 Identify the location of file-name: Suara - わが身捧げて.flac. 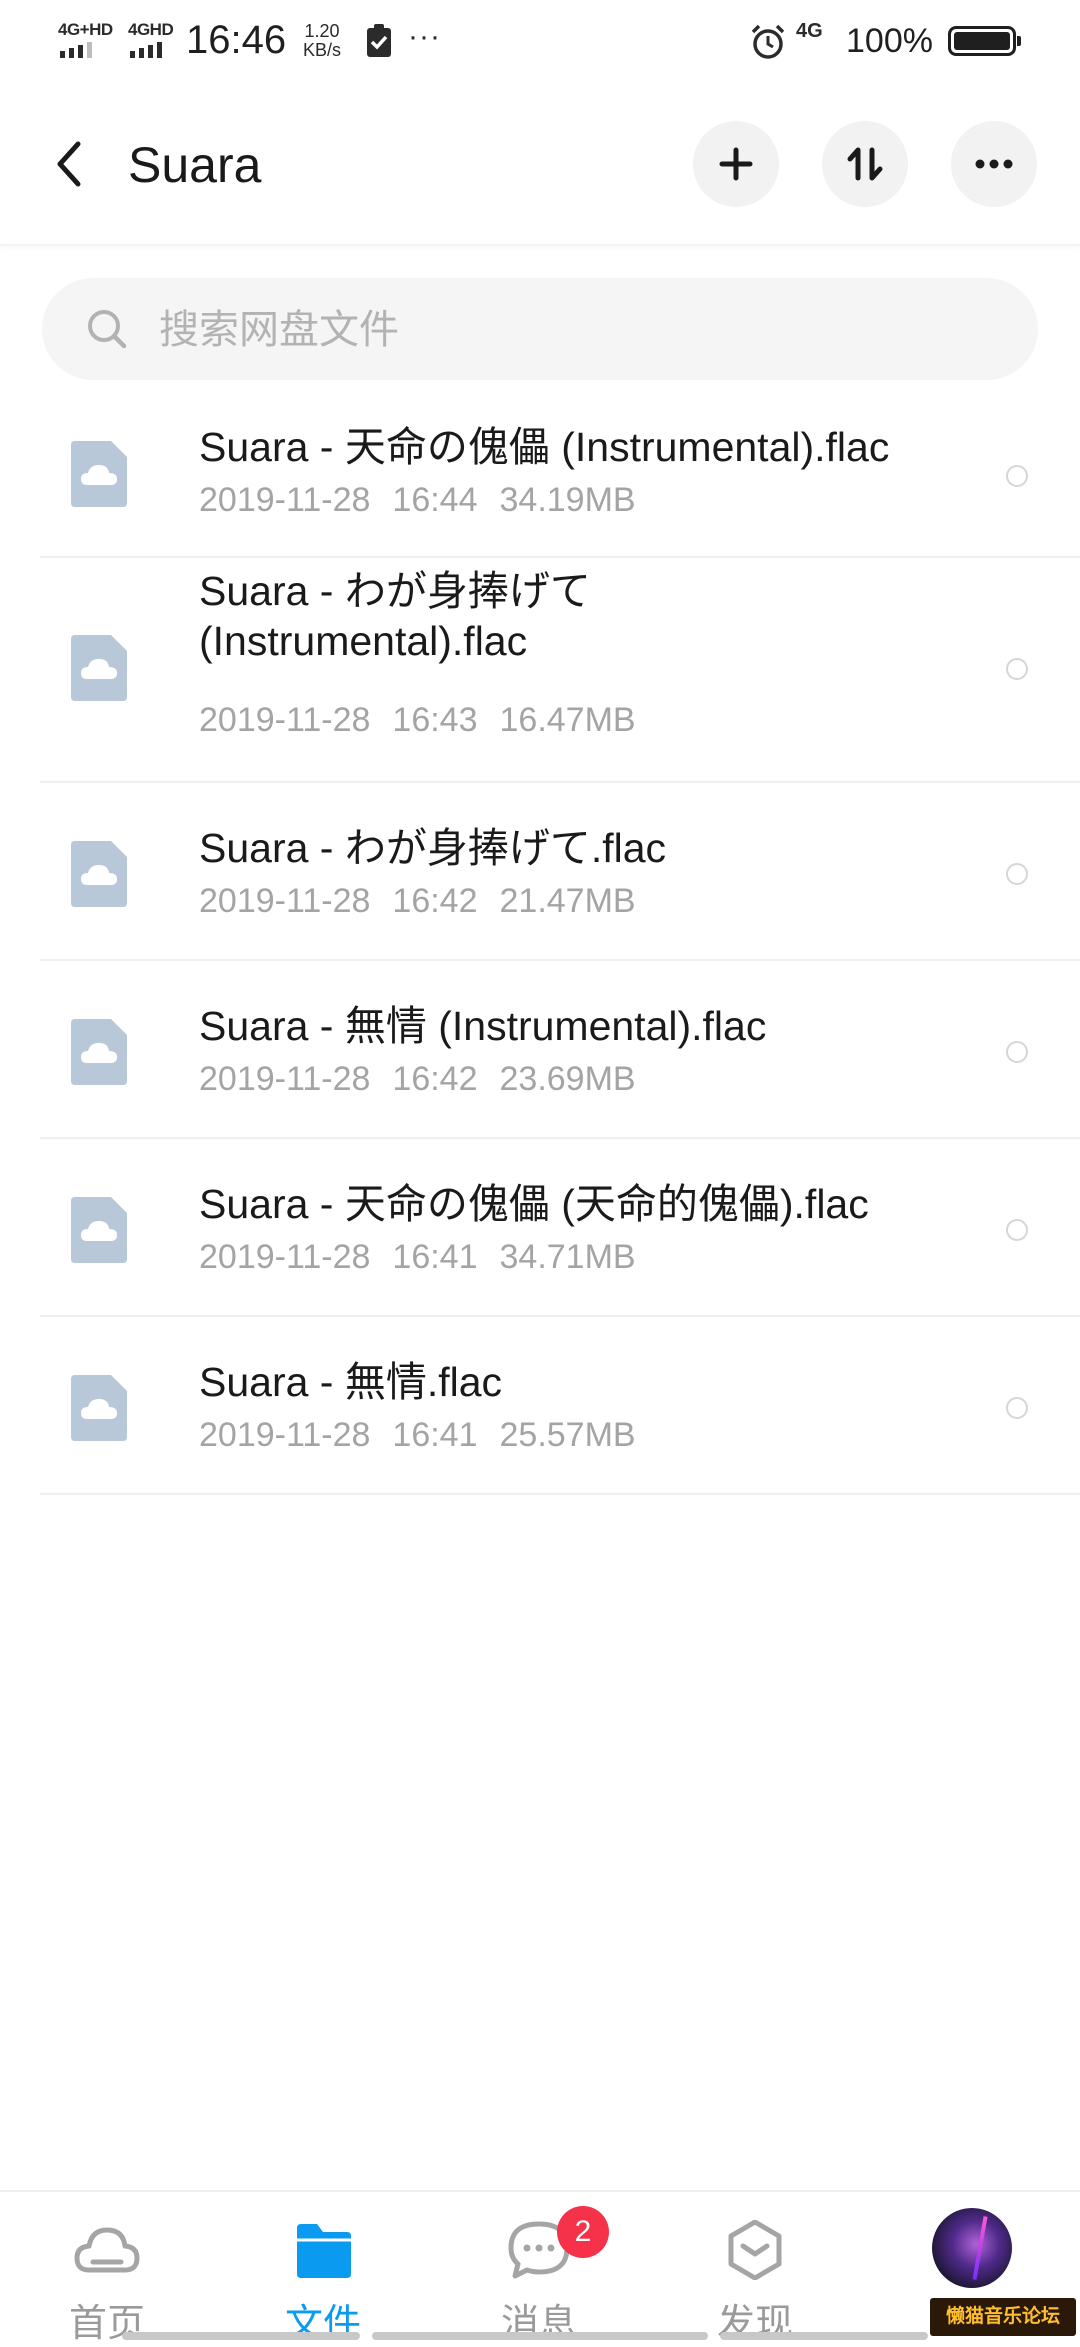
(433, 848).